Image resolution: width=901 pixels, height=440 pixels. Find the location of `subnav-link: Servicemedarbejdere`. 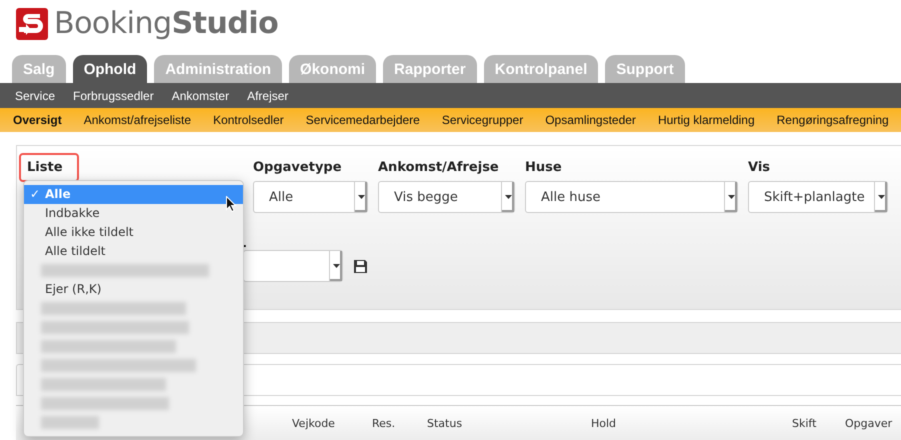

subnav-link: Servicemedarbejdere is located at coordinates (363, 120).